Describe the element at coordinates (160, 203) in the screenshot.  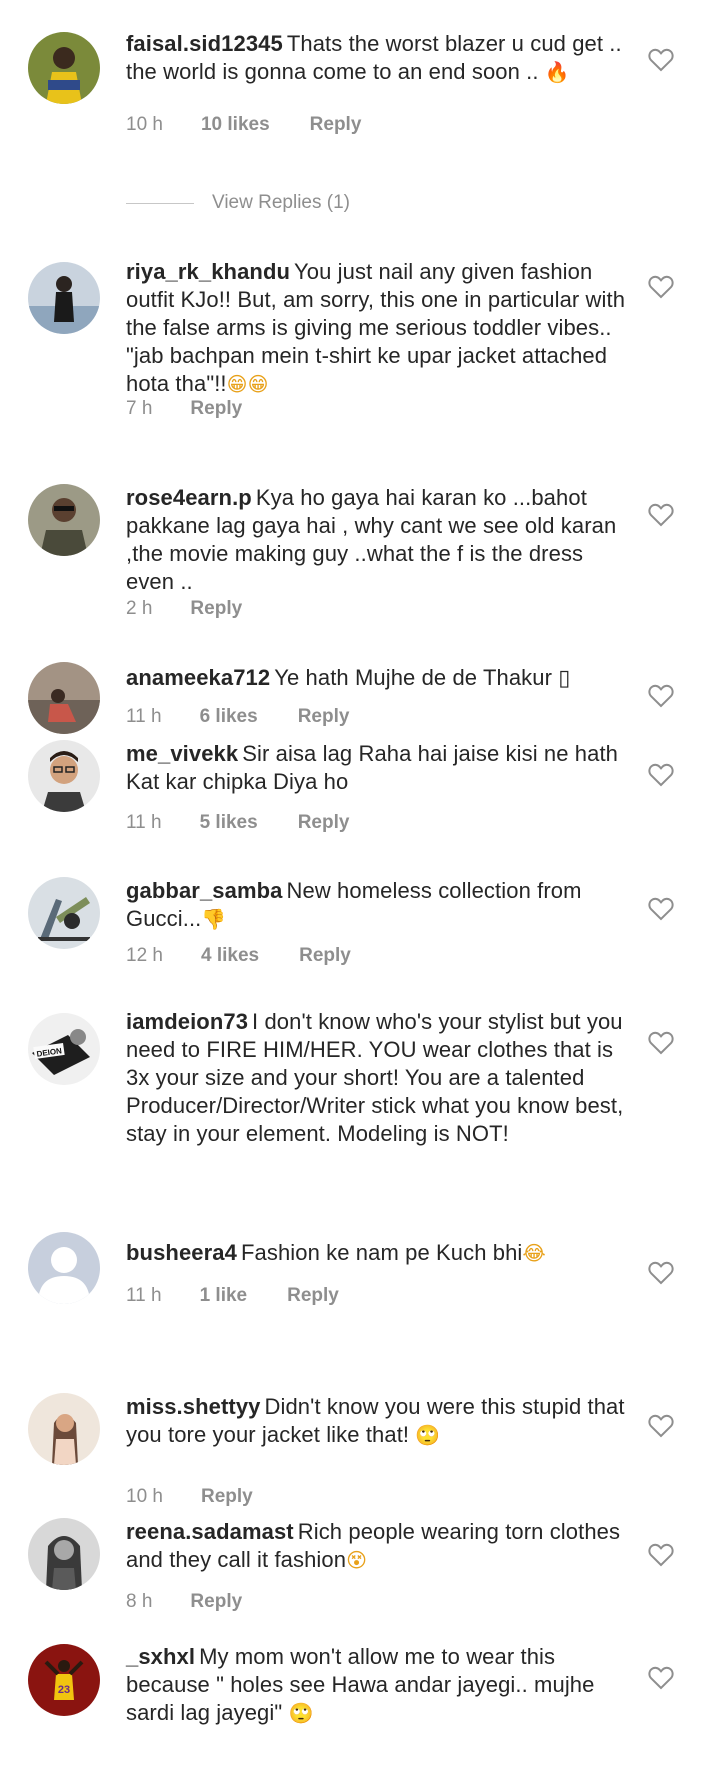
I see `divider-line` at that location.